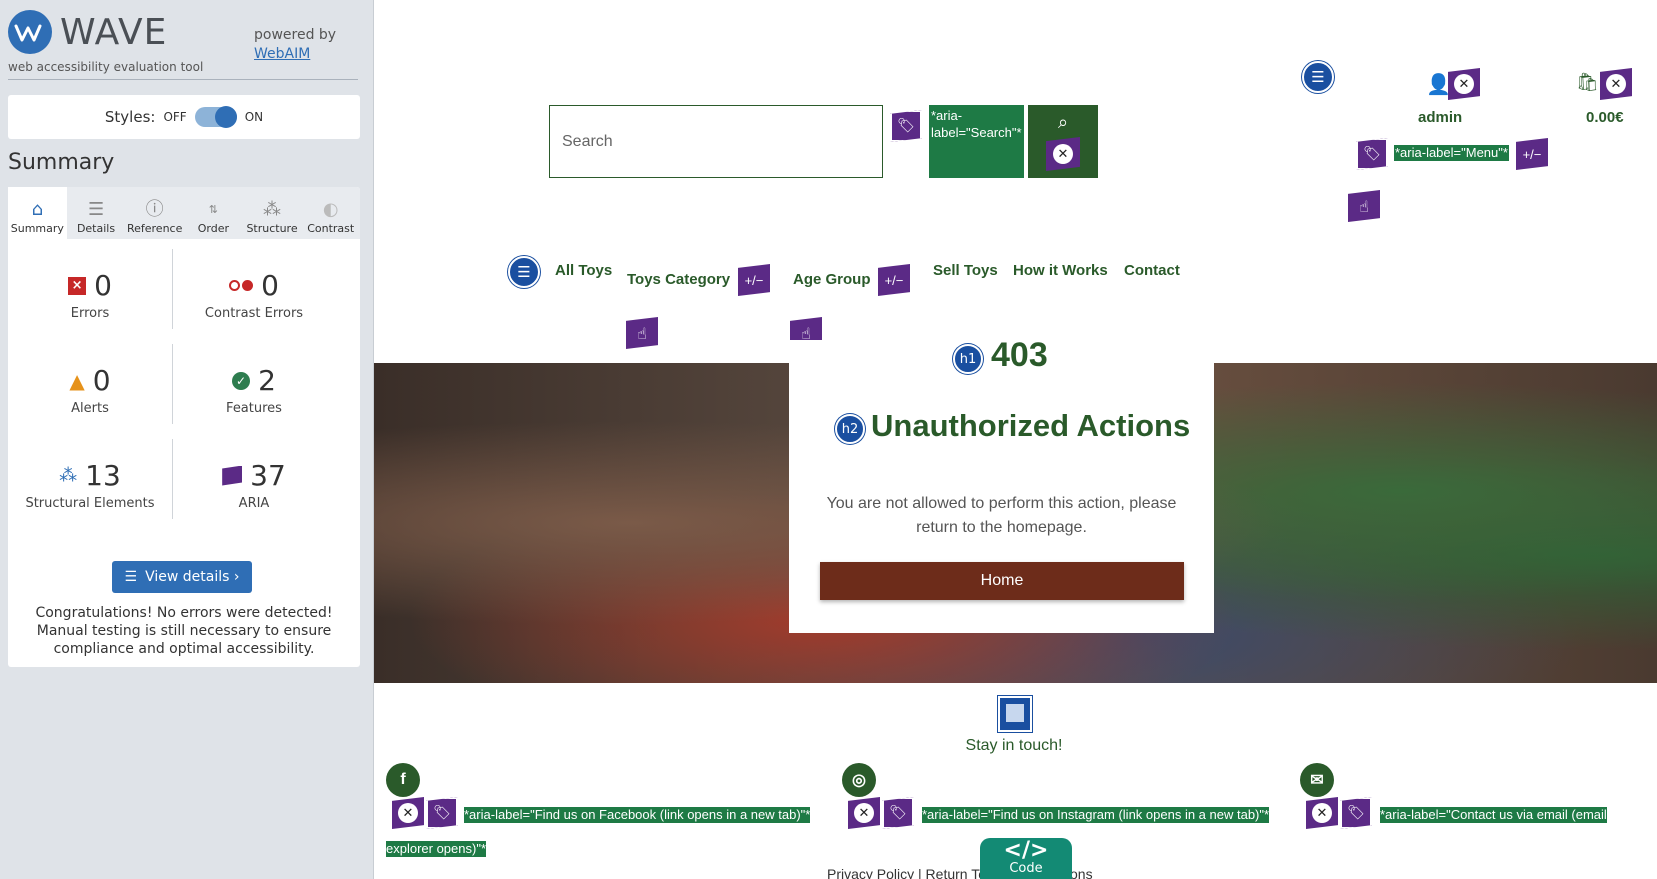  I want to click on nav-how-it-works: How it Works, so click(1060, 270).